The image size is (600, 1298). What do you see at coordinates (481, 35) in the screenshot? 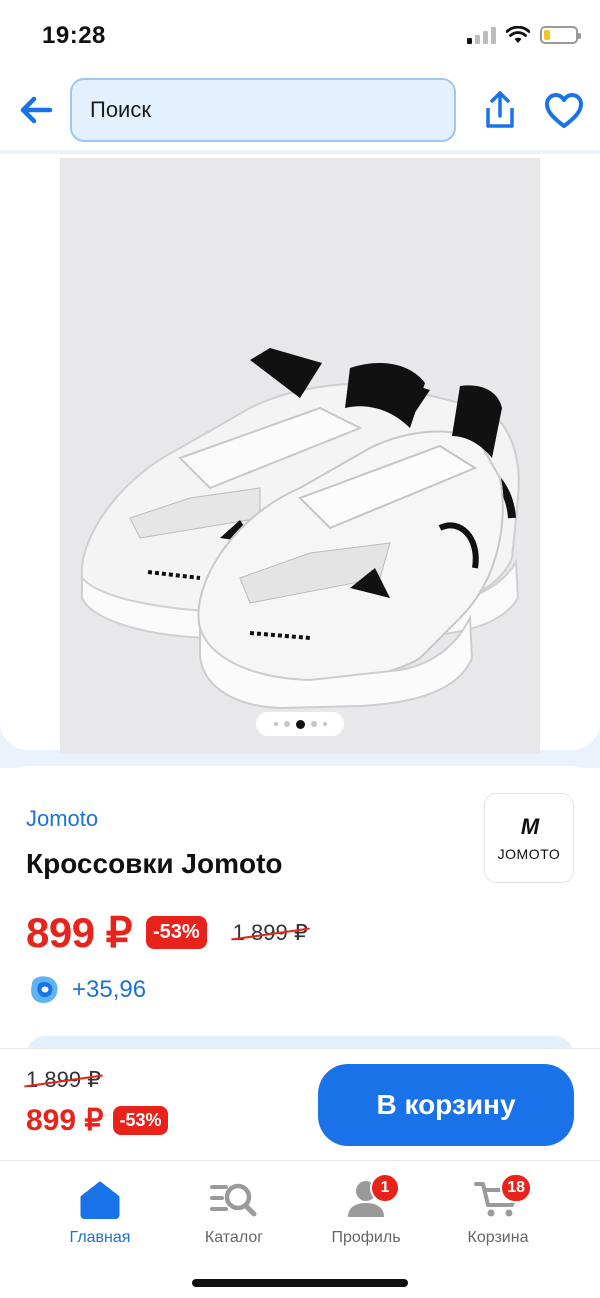
I see `cellular-signal-icon` at bounding box center [481, 35].